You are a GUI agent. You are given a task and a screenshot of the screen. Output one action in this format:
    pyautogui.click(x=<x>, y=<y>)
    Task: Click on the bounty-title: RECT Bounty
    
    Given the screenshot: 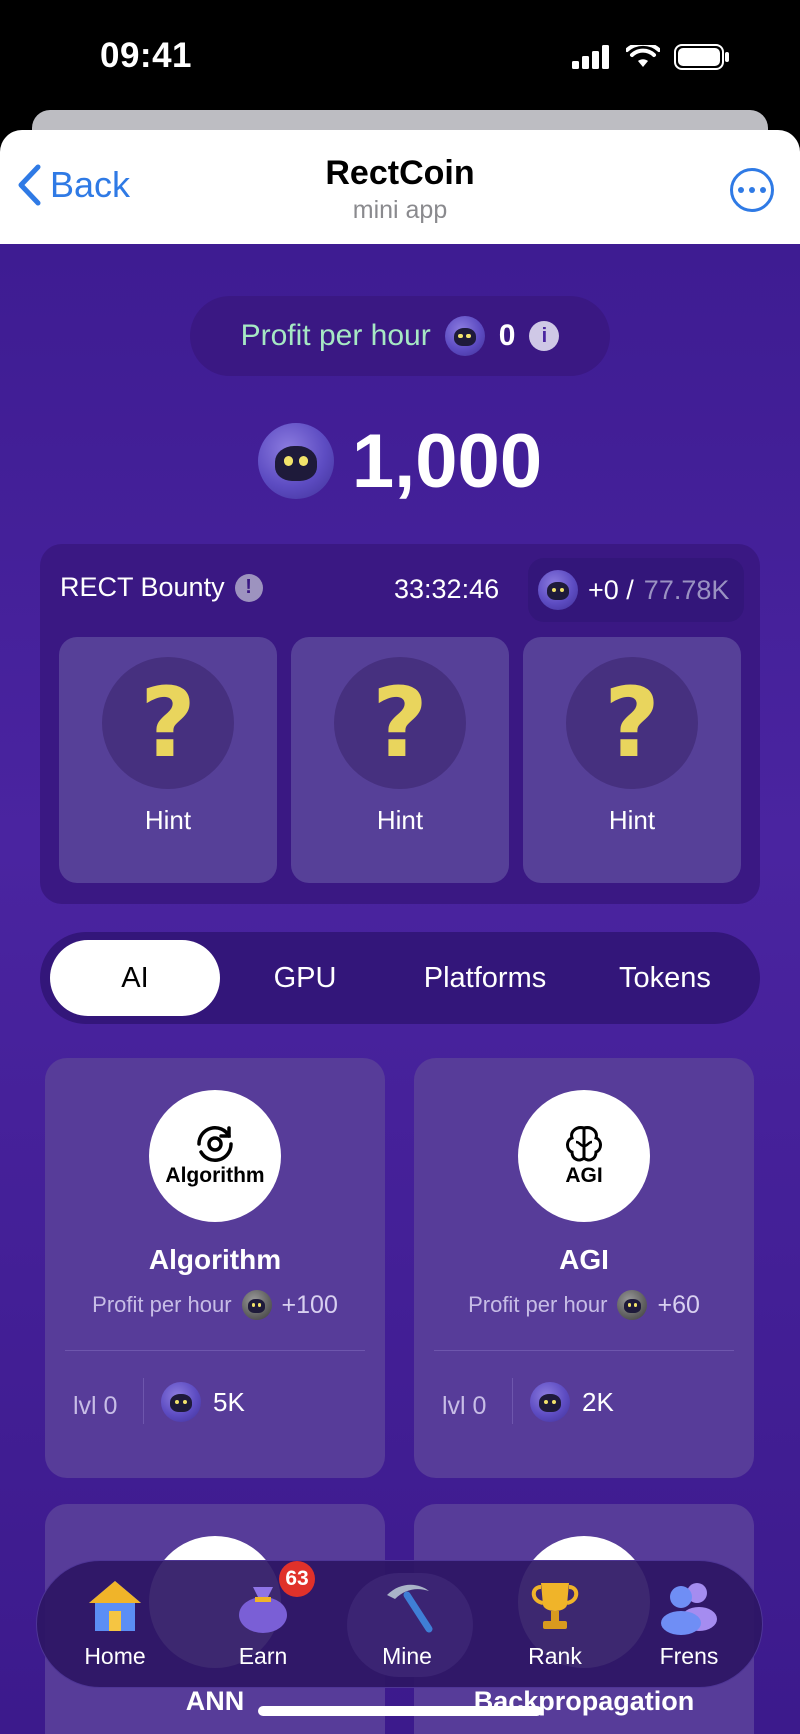 What is the action you would take?
    pyautogui.click(x=142, y=587)
    